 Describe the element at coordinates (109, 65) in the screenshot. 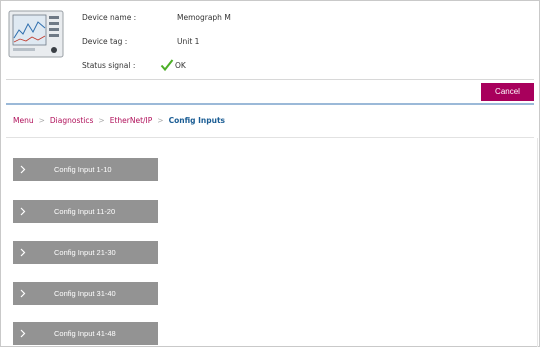

I see `status-signal-label: Status signal :` at that location.